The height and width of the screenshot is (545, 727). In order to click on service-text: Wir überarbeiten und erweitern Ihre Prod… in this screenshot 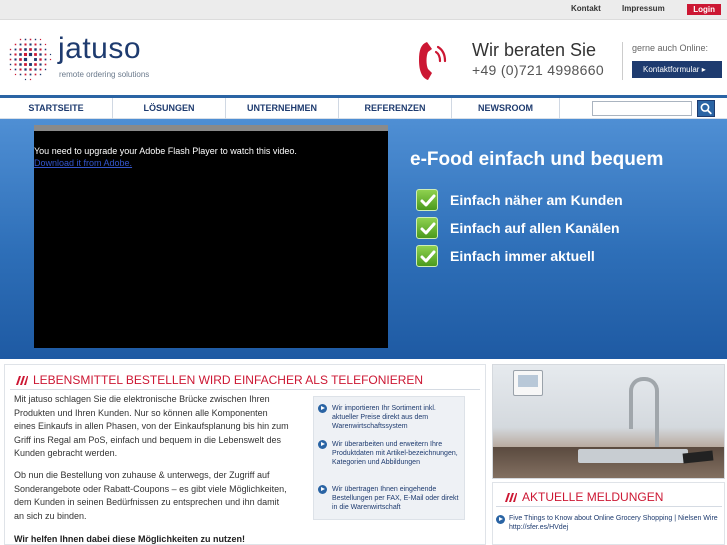, I will do `click(395, 453)`.